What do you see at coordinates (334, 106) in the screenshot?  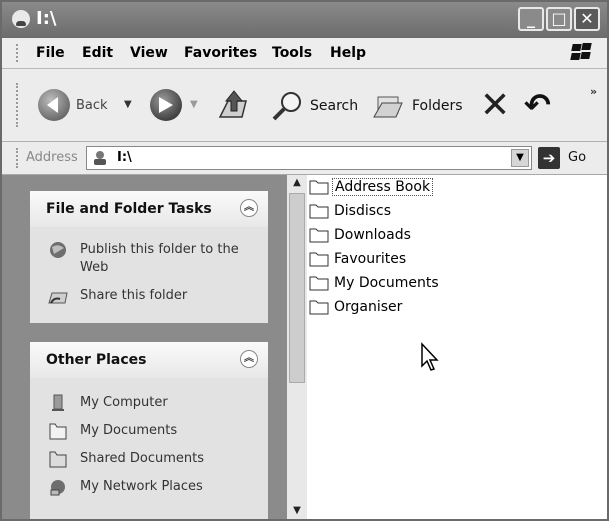 I see `search-label: Search` at bounding box center [334, 106].